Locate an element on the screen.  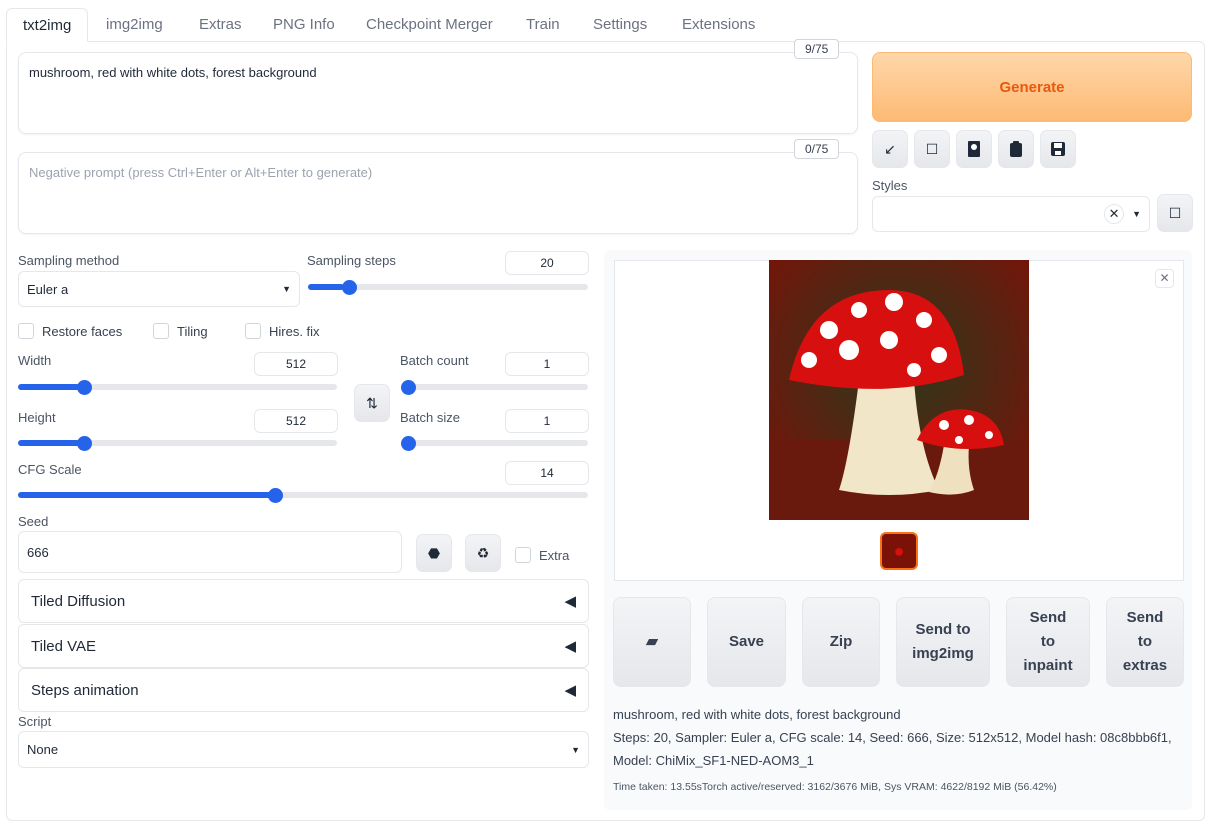
close-icon: ✕ is located at coordinates (1164, 278).